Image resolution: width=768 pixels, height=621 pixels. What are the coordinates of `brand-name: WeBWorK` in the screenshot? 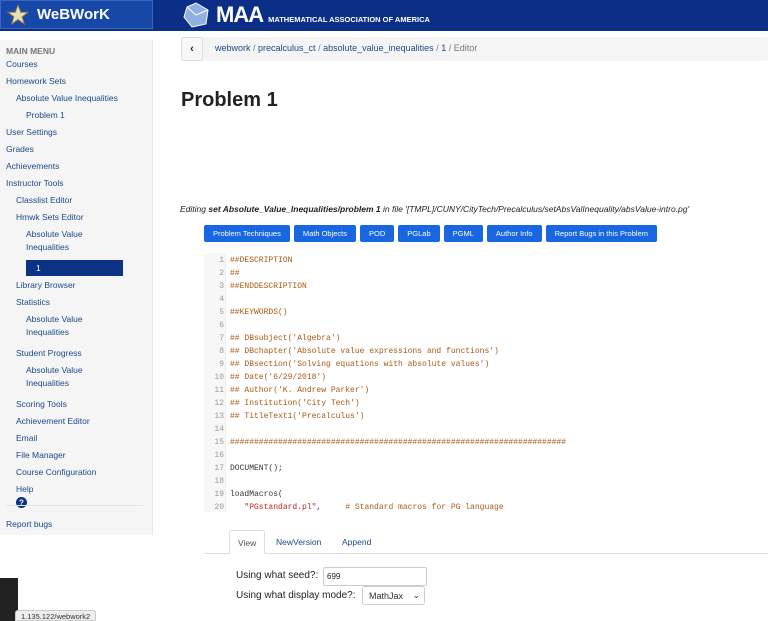 It's located at (73, 14).